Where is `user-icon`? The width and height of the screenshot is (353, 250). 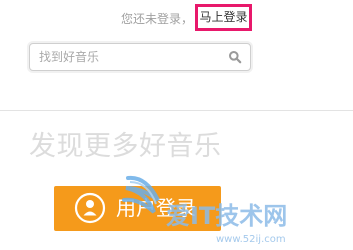
user-icon is located at coordinates (90, 208).